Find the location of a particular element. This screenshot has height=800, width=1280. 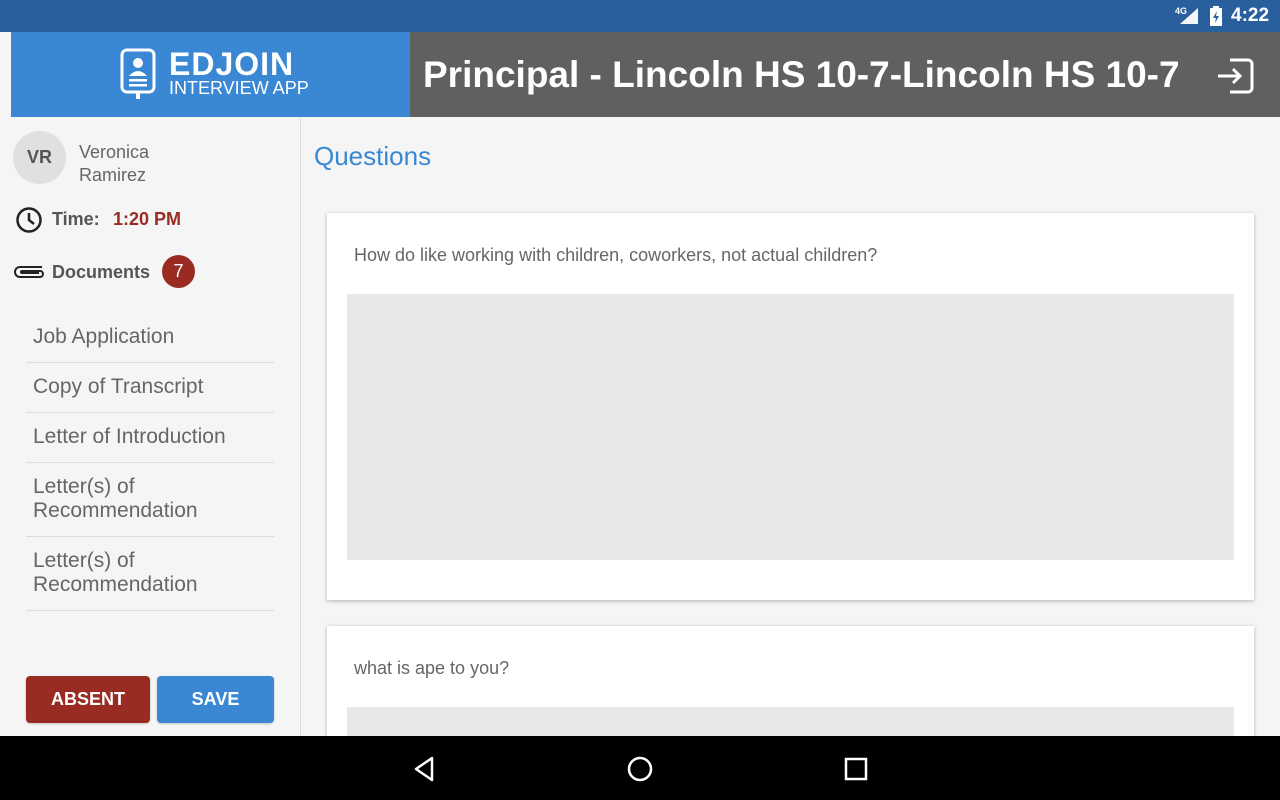

time-label: Time: is located at coordinates (76, 219).